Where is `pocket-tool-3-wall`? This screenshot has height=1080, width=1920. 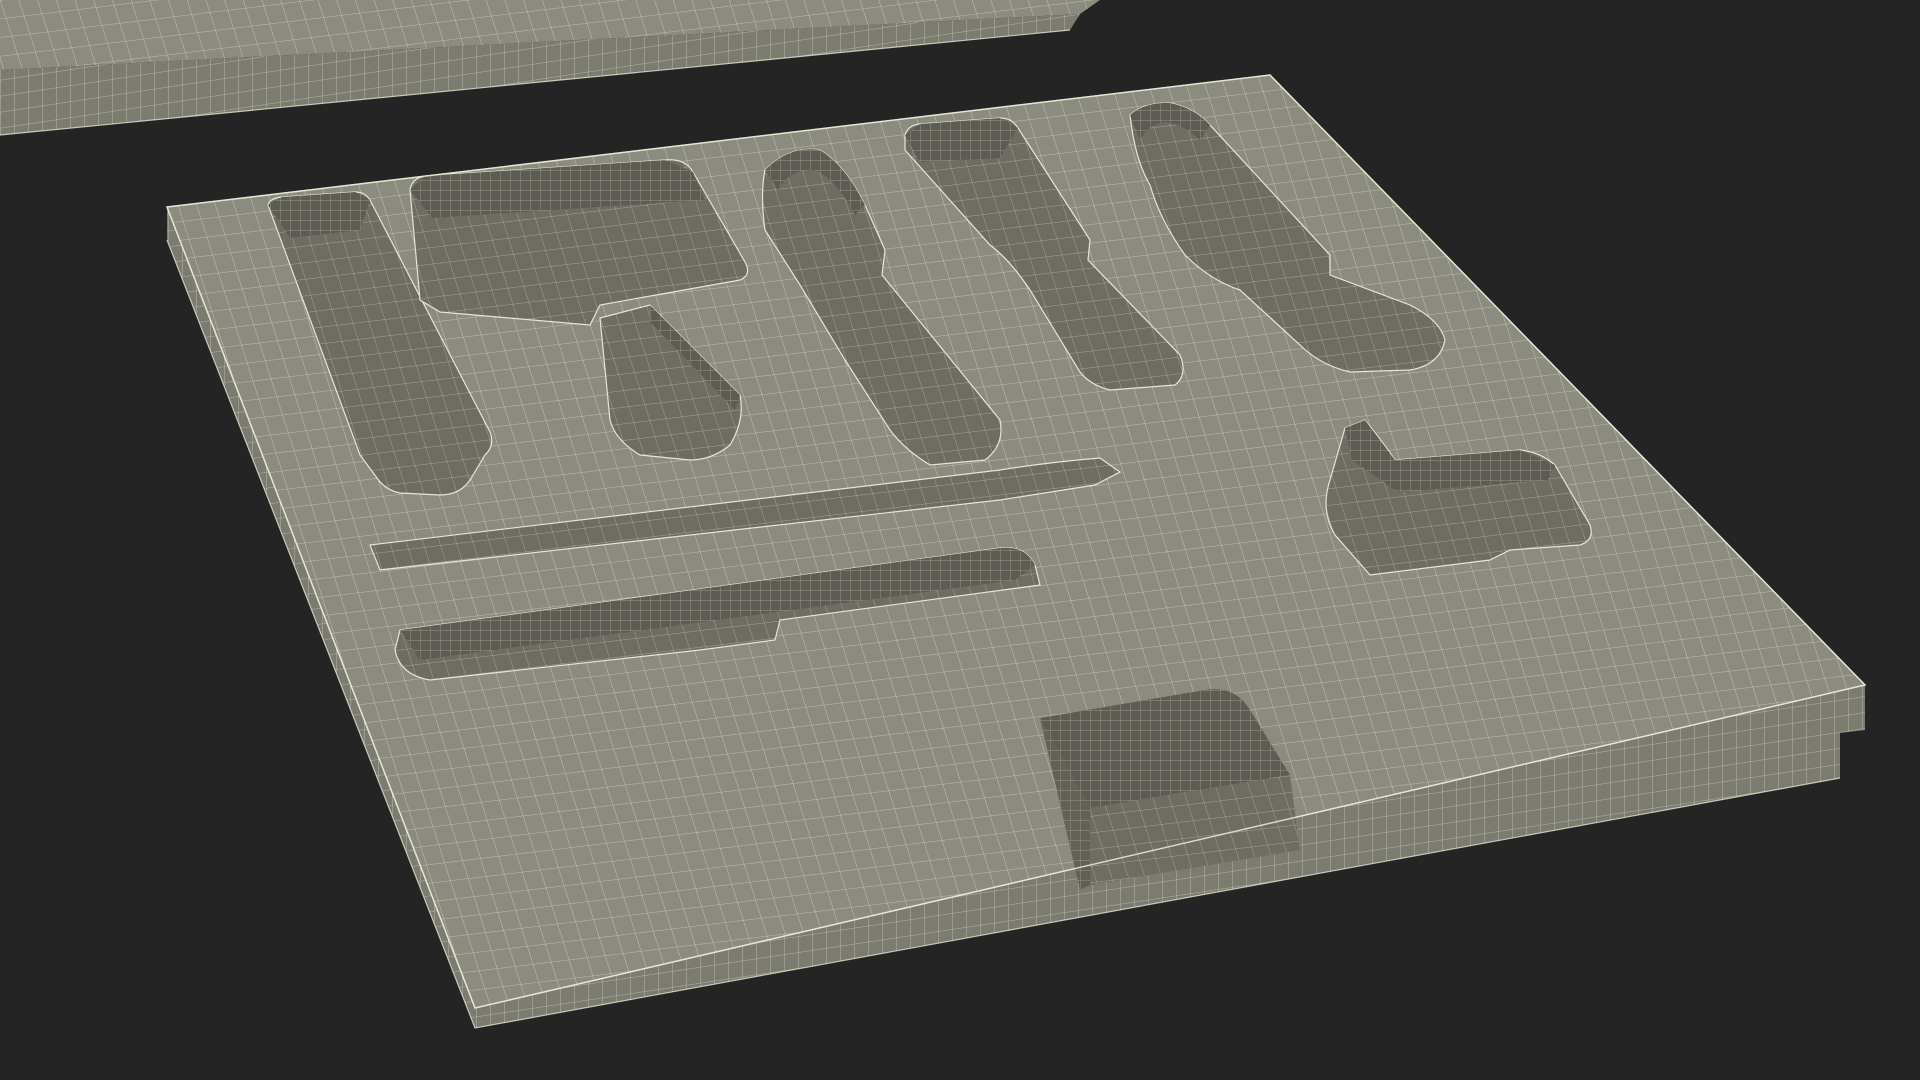 pocket-tool-3-wall is located at coordinates (961, 140).